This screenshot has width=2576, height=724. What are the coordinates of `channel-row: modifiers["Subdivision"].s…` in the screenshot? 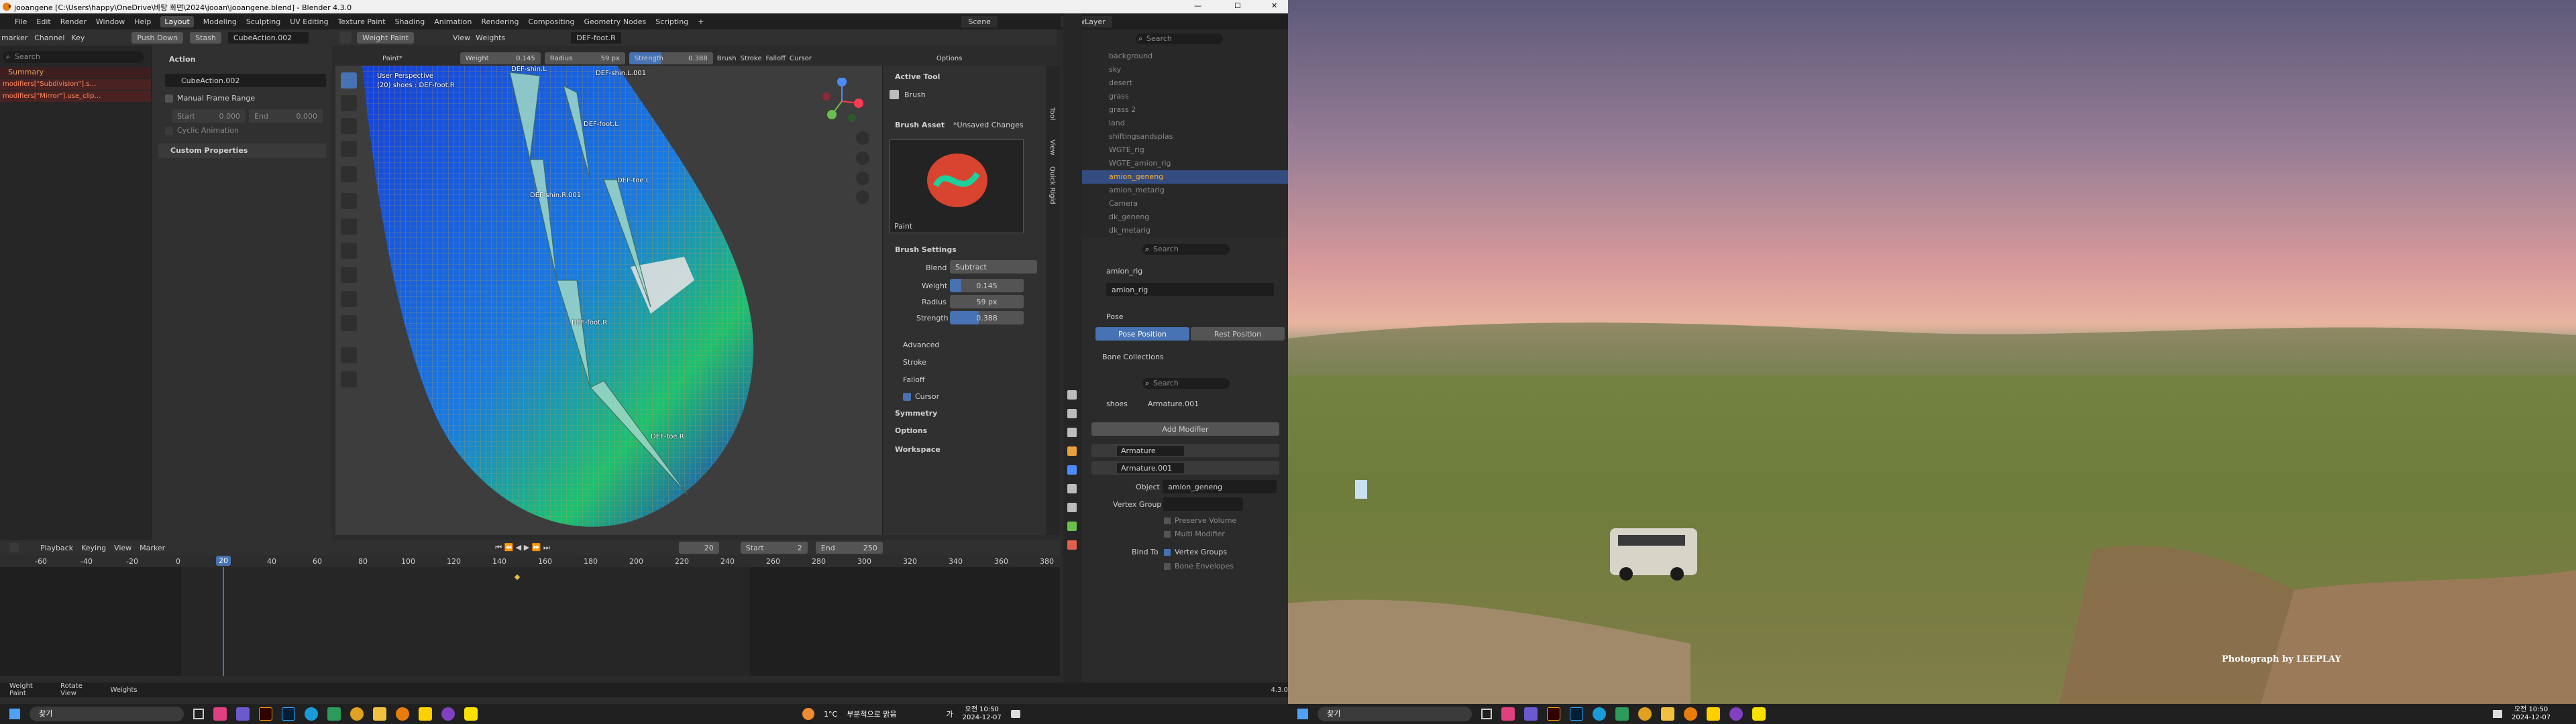 It's located at (75, 84).